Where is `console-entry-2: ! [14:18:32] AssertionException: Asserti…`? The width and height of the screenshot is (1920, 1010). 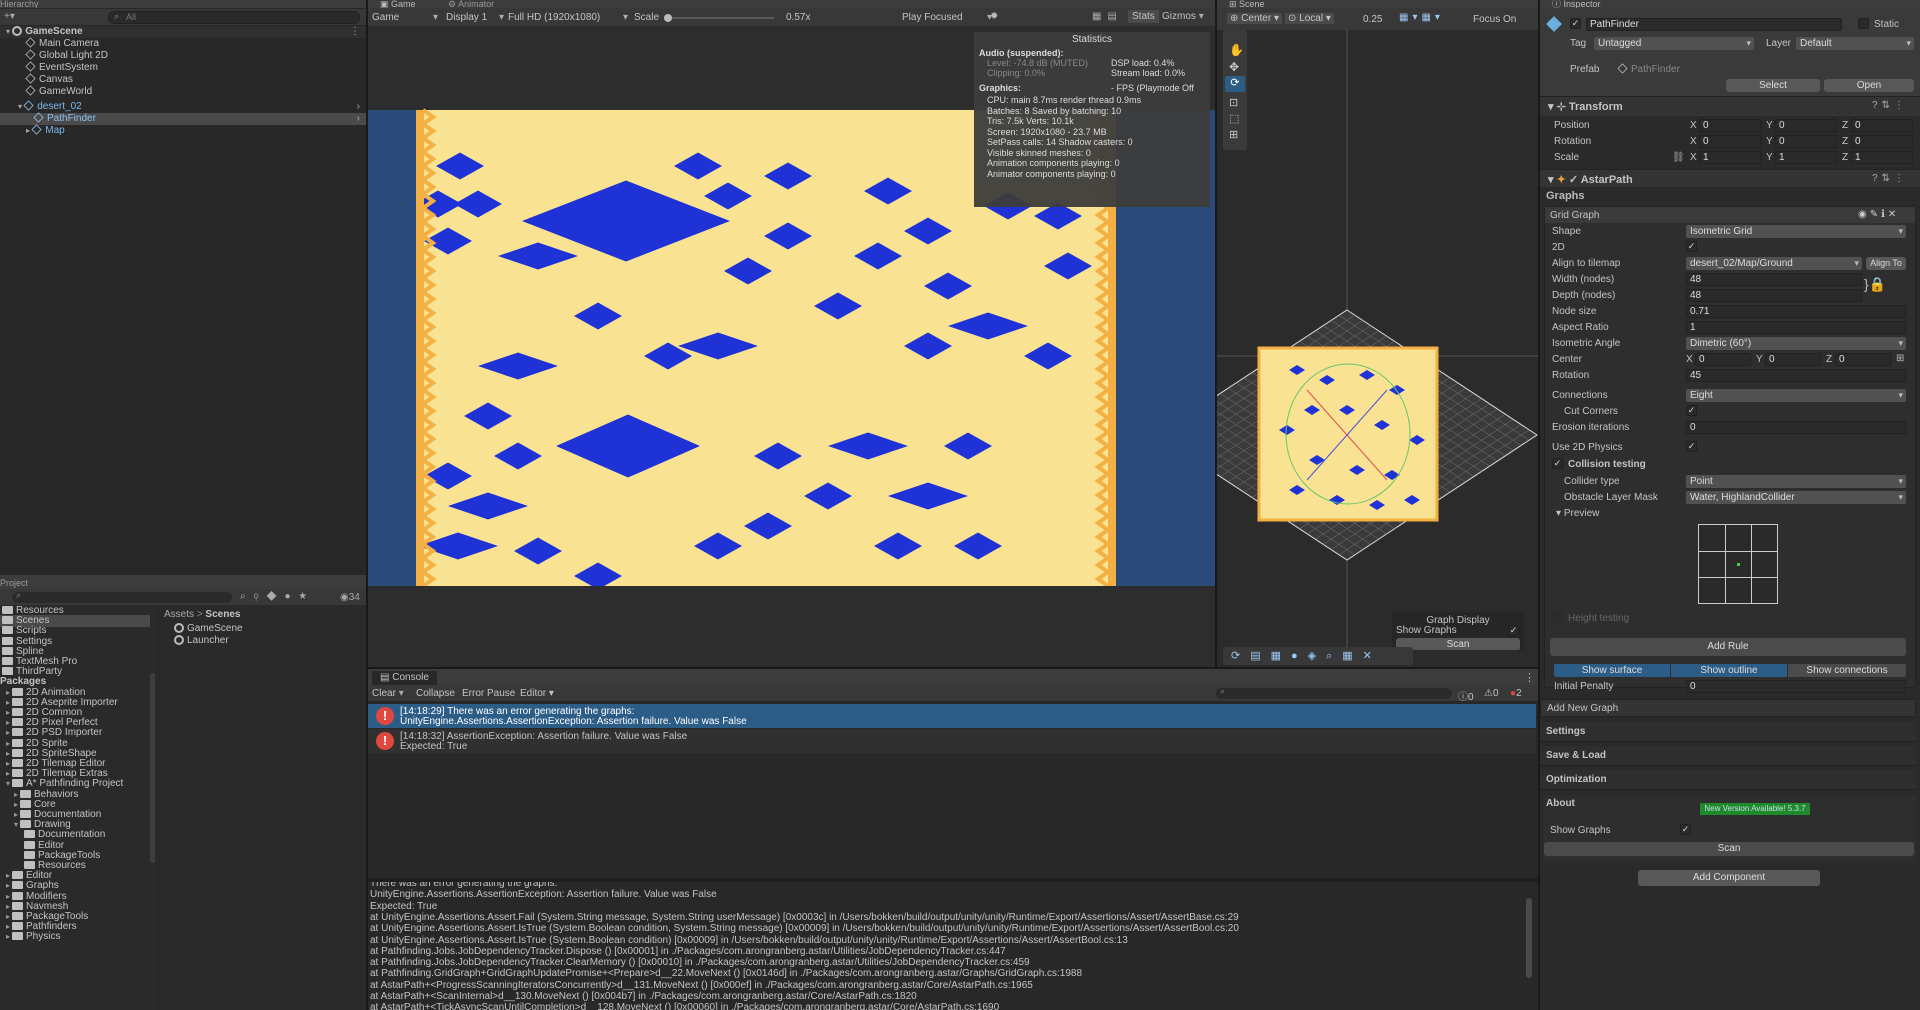 console-entry-2: ! [14:18:32] AssertionException: Asserti… is located at coordinates (952, 741).